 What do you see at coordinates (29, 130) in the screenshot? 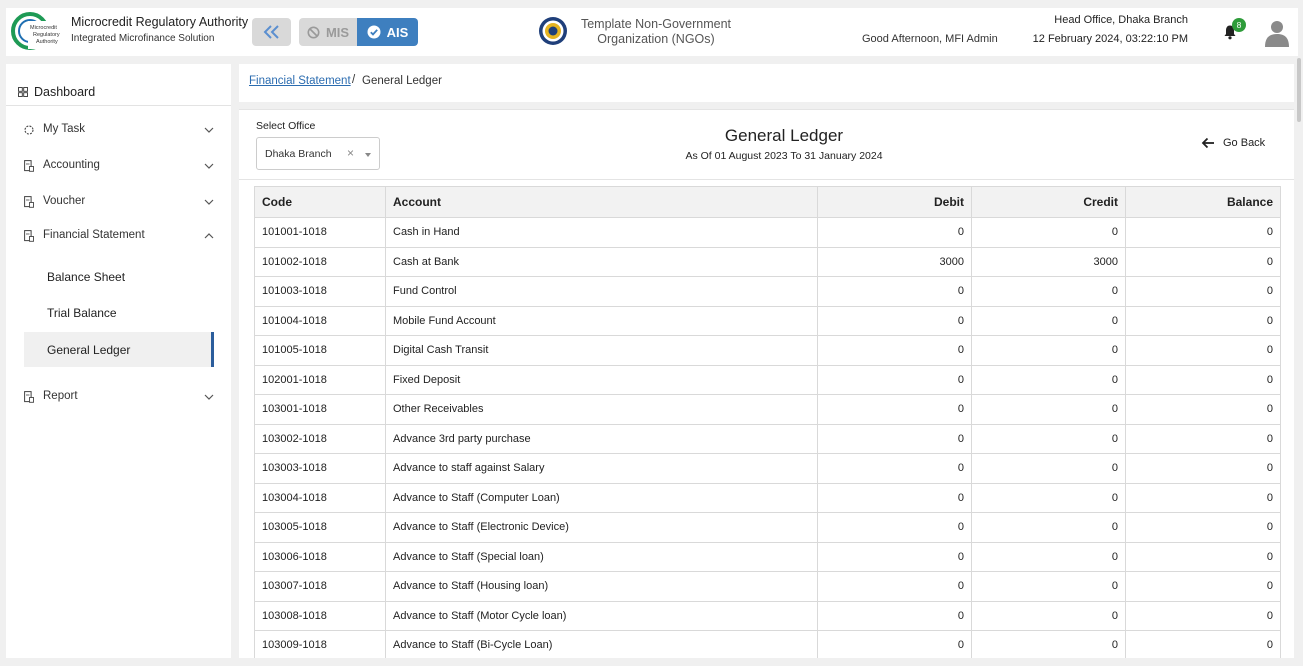
I see `loader-icon` at bounding box center [29, 130].